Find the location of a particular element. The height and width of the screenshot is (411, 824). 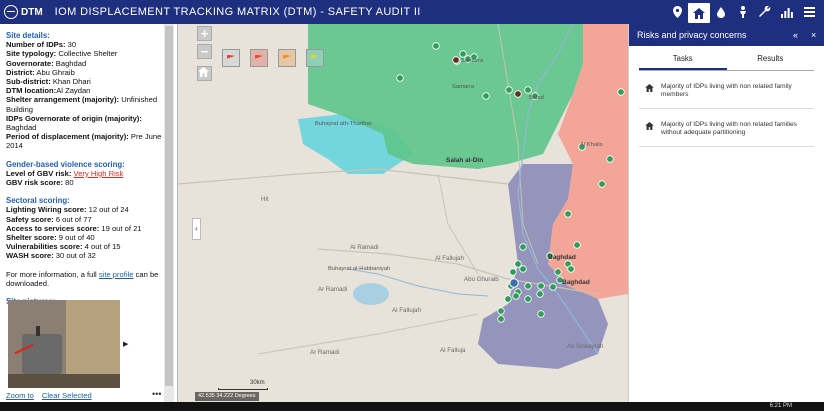

gbv-risk-row: Level of GBV risk: Very High Risk is located at coordinates (84, 173).